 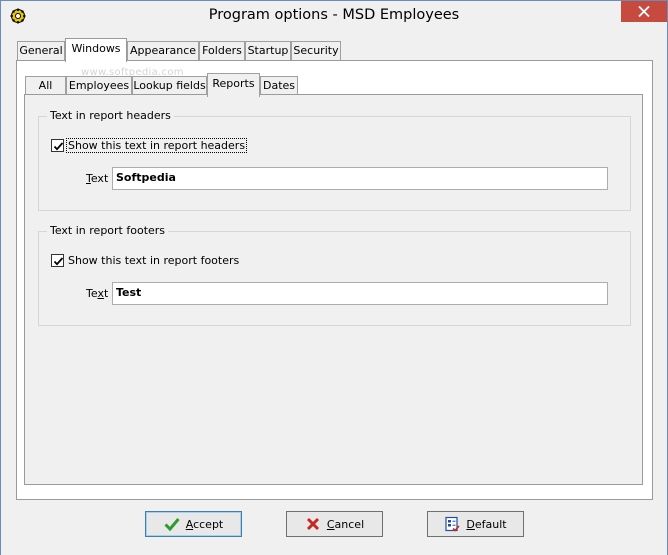 What do you see at coordinates (92, 293) in the screenshot?
I see `footer-text-label-prefix: Te` at bounding box center [92, 293].